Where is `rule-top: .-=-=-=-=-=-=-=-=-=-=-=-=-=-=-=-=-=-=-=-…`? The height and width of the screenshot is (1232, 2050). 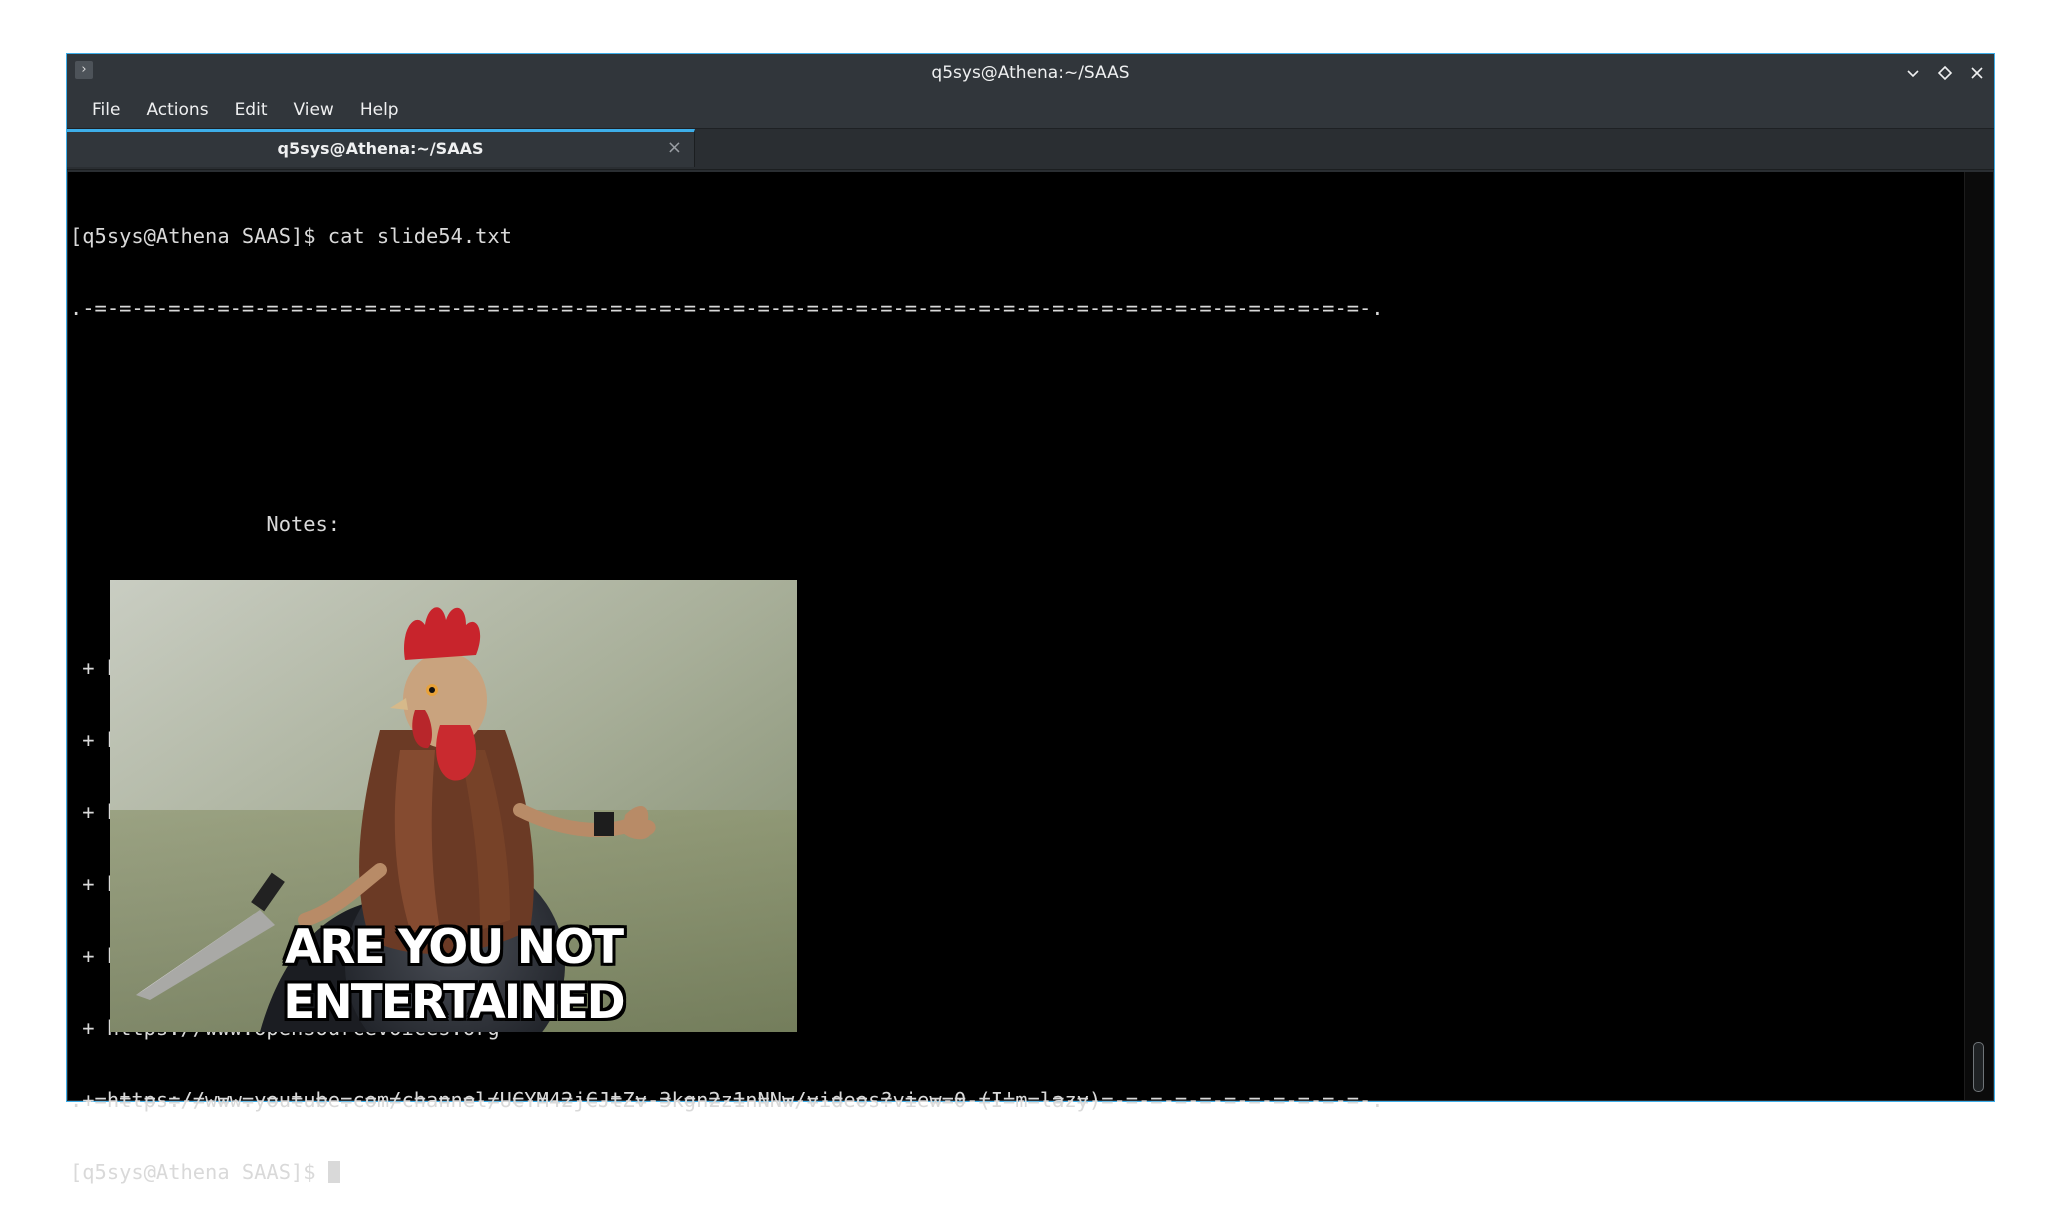
rule-top: .-=-=-=-=-=-=-=-=-=-=-=-=-=-=-=-=-=-=-=-… is located at coordinates (727, 308).